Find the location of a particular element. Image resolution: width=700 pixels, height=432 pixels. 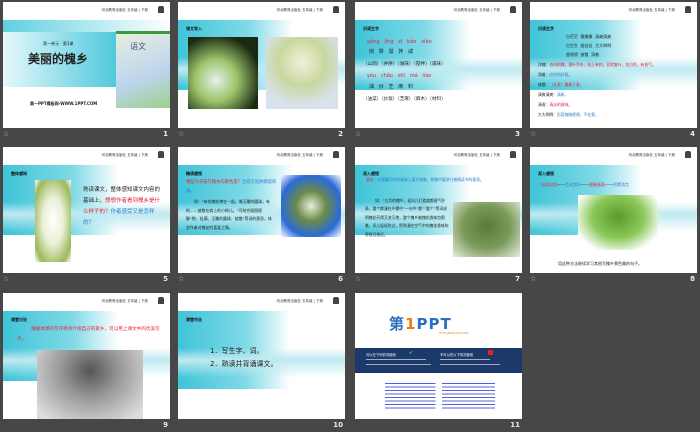

caption-text: 用这种方法继续学习其他写槐乡景色美的句子。 is located at coordinates (600, 263).